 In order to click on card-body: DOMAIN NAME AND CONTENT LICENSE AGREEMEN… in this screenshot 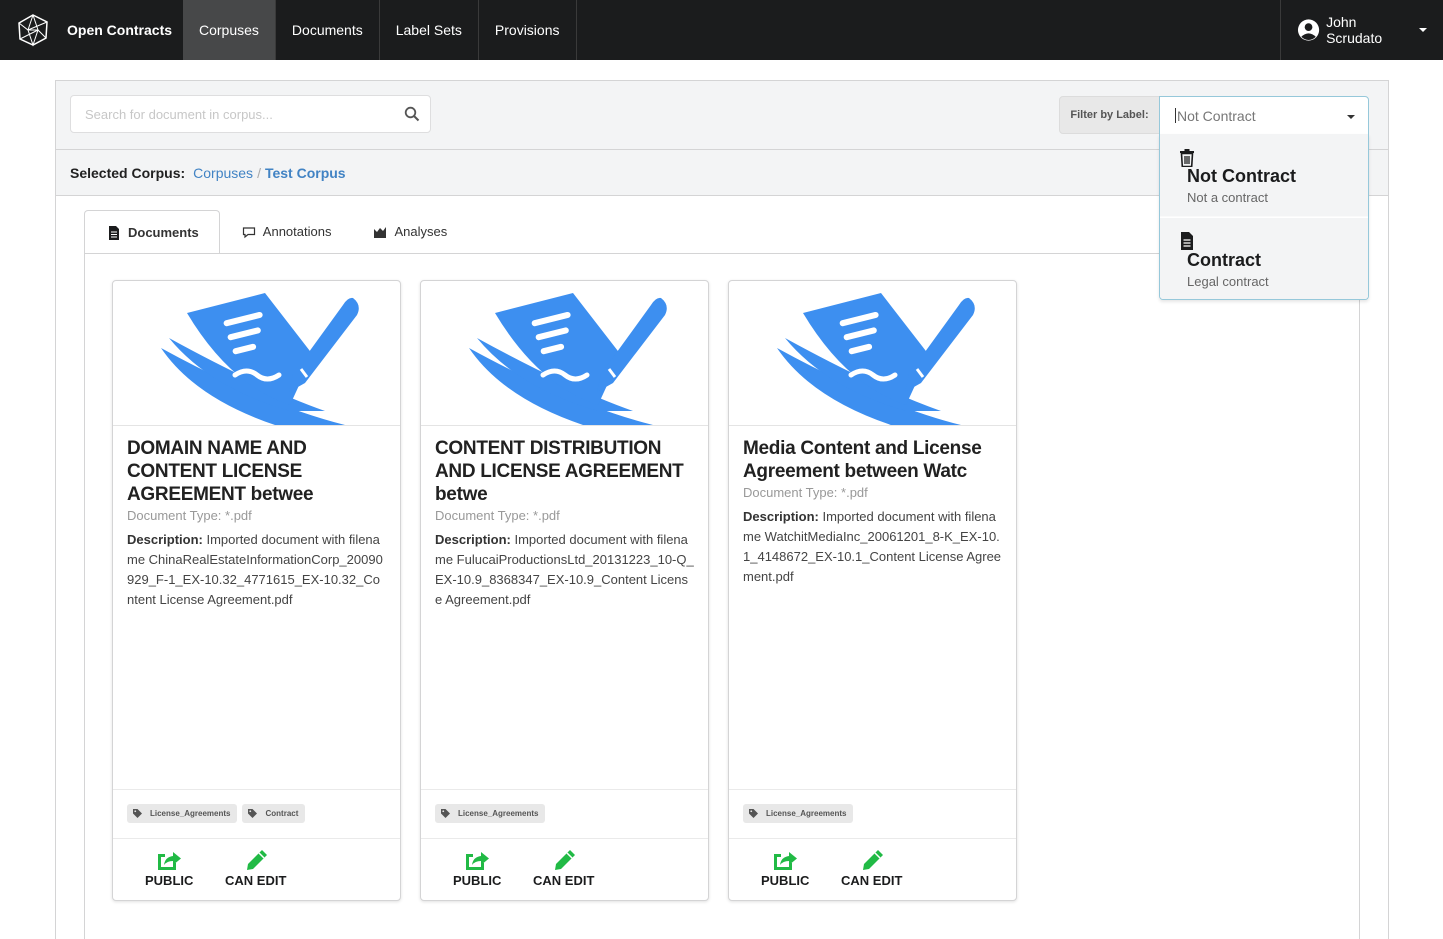, I will do `click(256, 518)`.